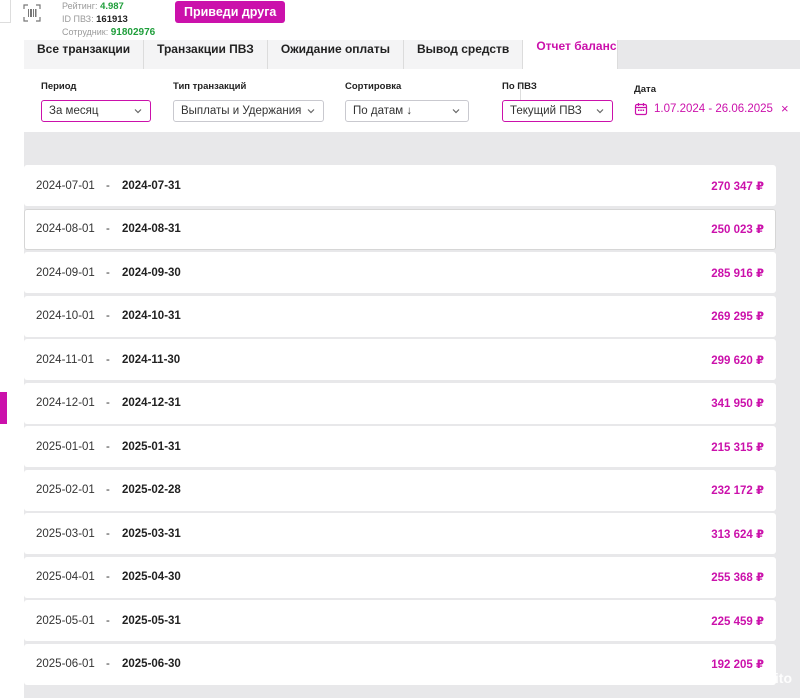  Describe the element at coordinates (737, 534) in the screenshot. I see `period-amount: 313 624 ₽` at that location.